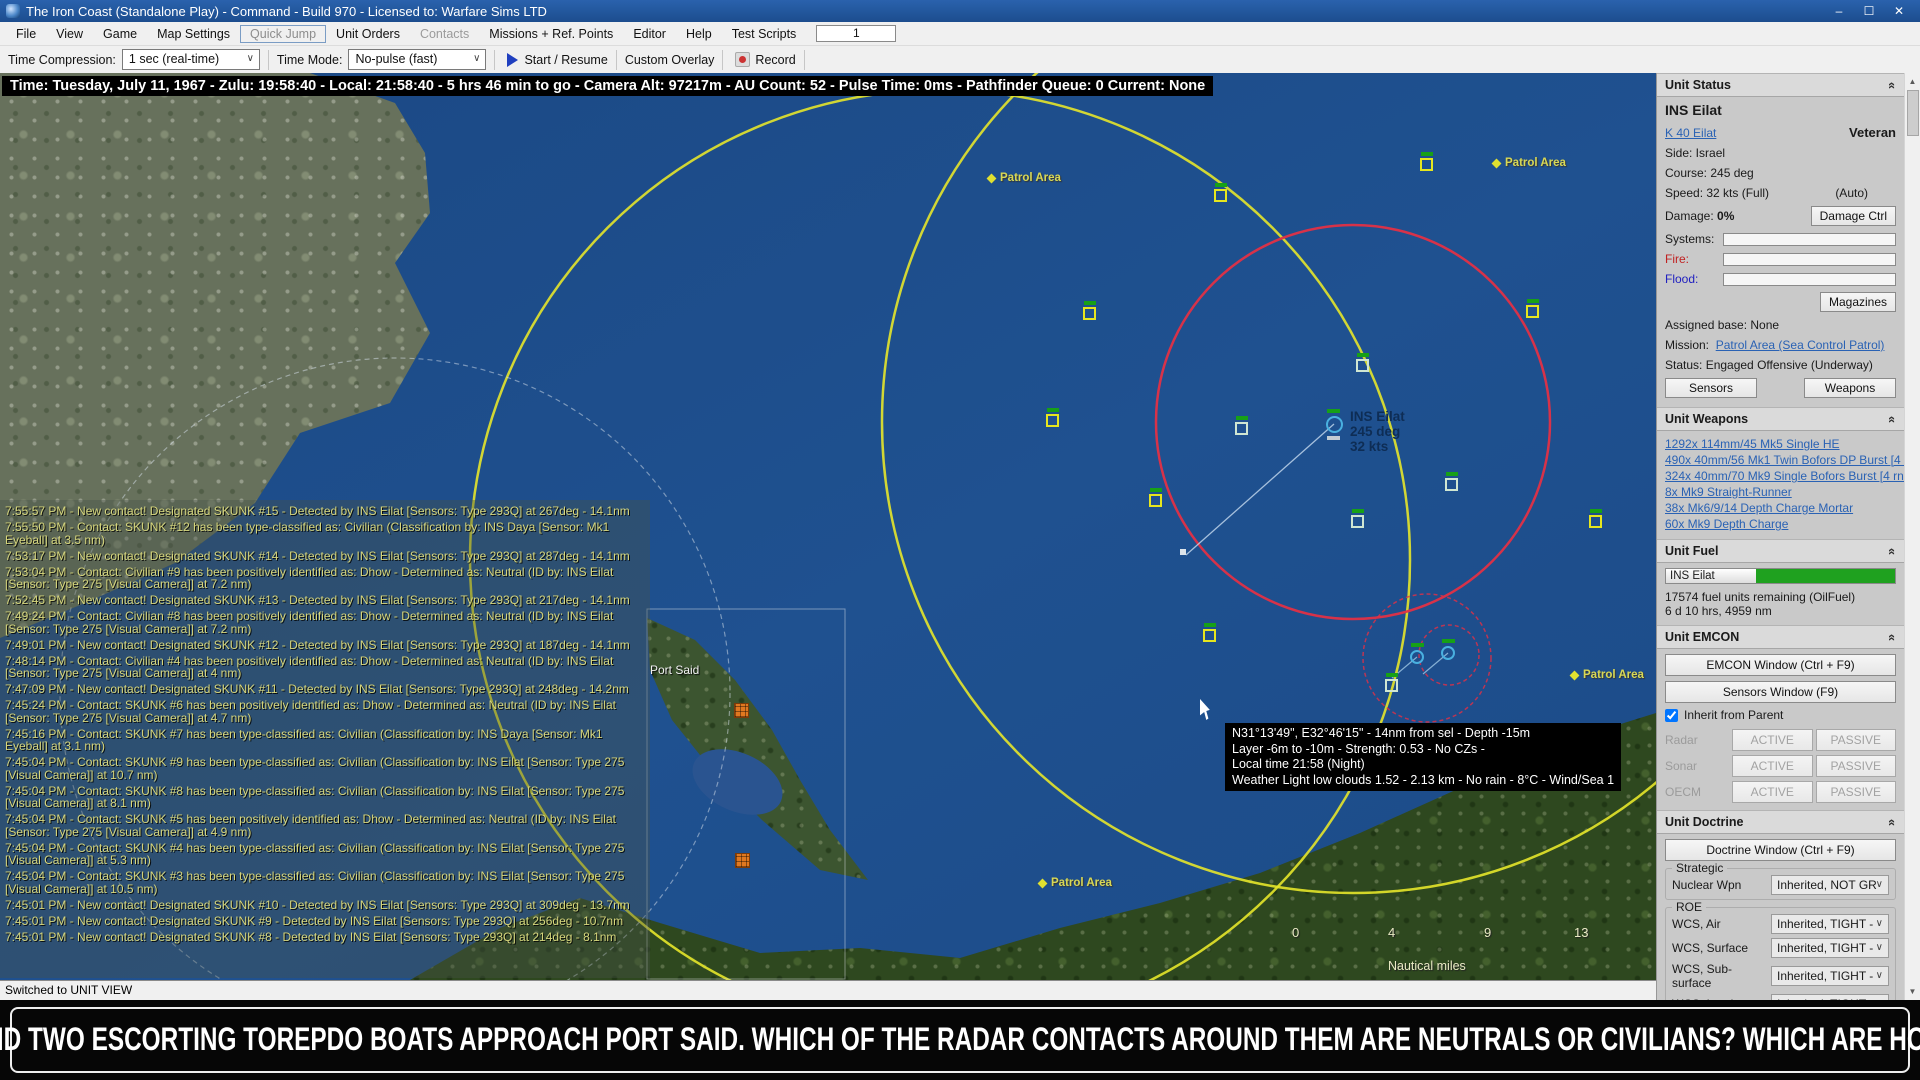 This screenshot has width=1920, height=1080. What do you see at coordinates (283, 33) in the screenshot?
I see `menu-quick-jump: Quick Jump` at bounding box center [283, 33].